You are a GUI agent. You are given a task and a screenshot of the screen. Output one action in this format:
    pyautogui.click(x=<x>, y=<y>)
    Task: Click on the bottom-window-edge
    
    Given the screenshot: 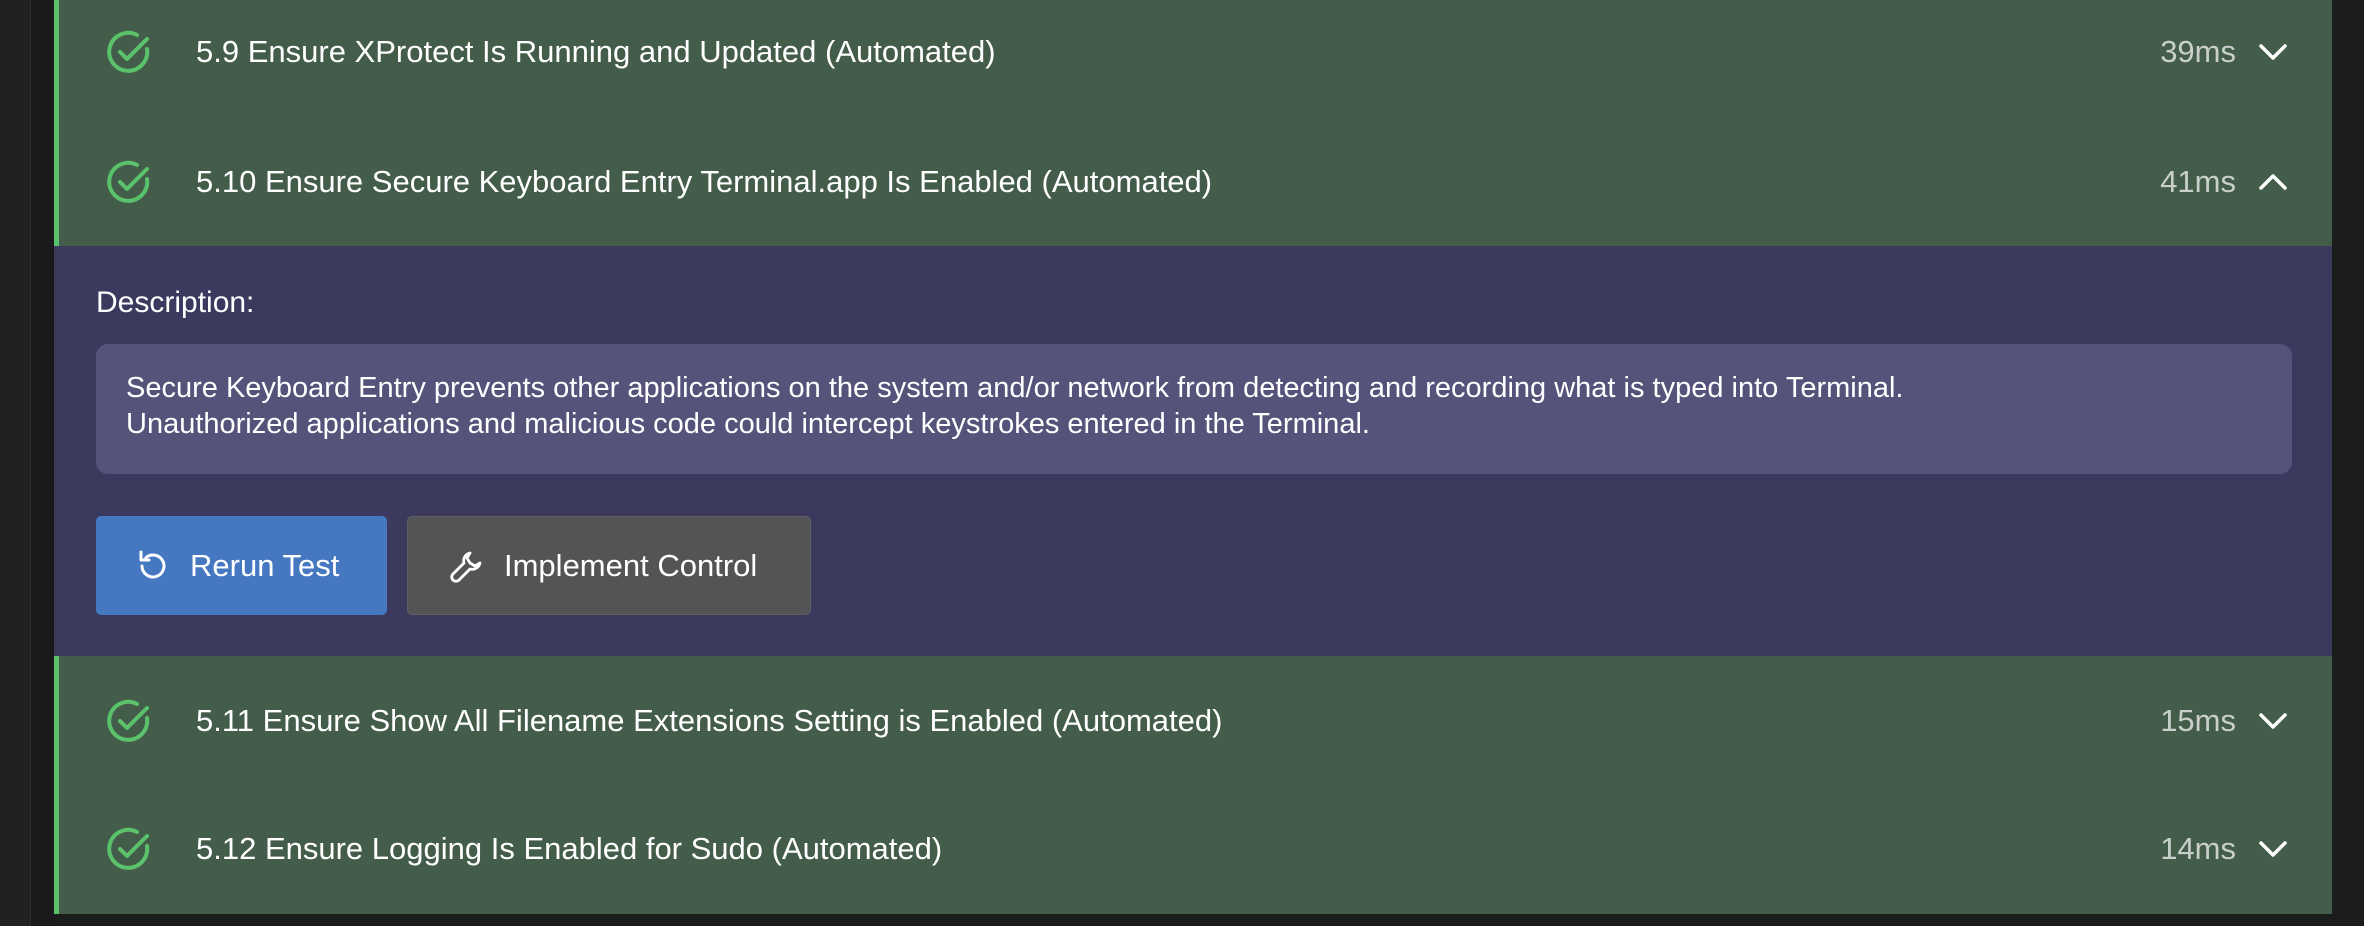 What is the action you would take?
    pyautogui.click(x=1193, y=920)
    